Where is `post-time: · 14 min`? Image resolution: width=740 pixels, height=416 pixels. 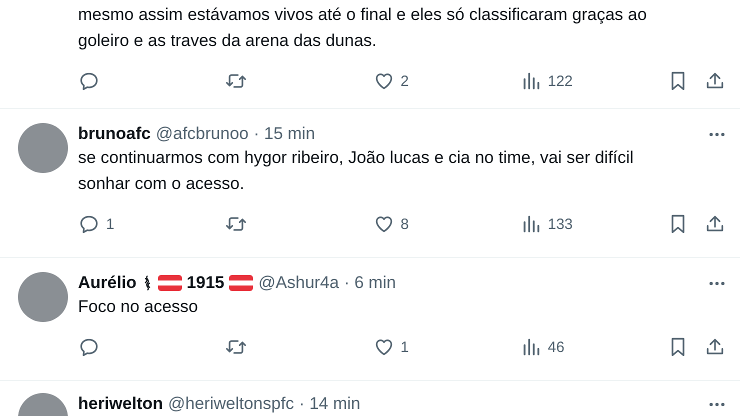 post-time: · 14 min is located at coordinates (329, 404).